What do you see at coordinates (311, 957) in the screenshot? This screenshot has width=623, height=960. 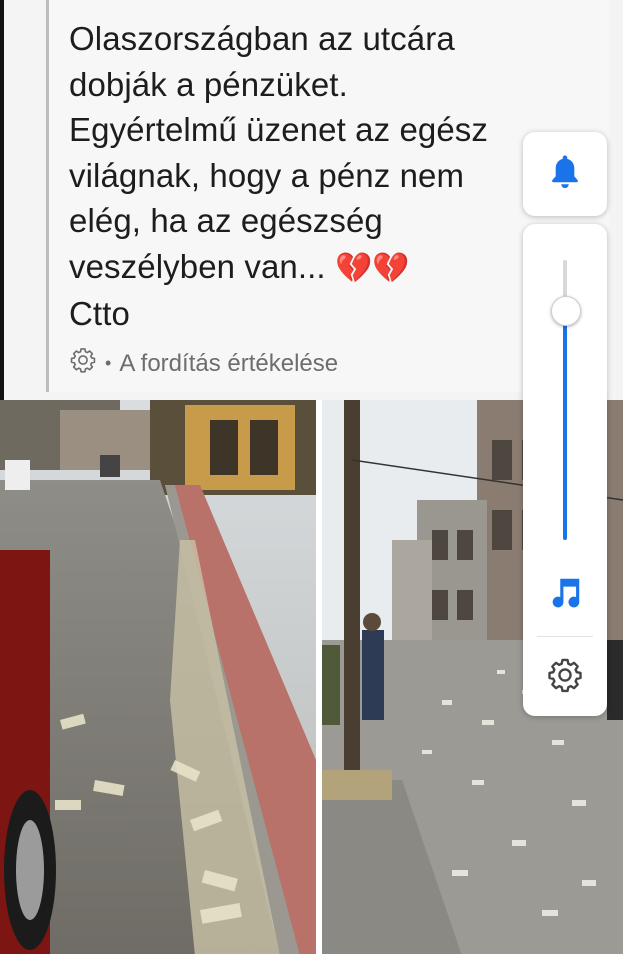 I see `bottom-border` at bounding box center [311, 957].